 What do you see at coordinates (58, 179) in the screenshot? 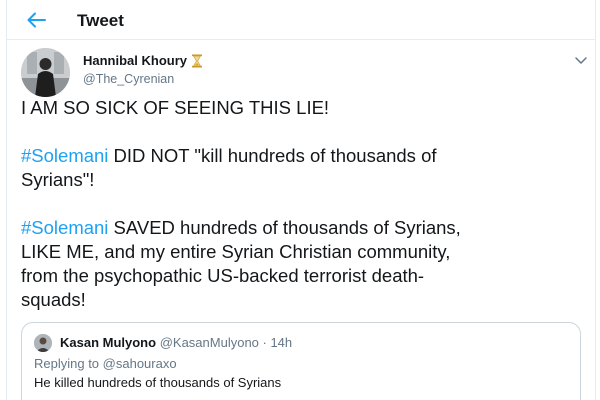
I see `tweet-line: Syrians"!` at bounding box center [58, 179].